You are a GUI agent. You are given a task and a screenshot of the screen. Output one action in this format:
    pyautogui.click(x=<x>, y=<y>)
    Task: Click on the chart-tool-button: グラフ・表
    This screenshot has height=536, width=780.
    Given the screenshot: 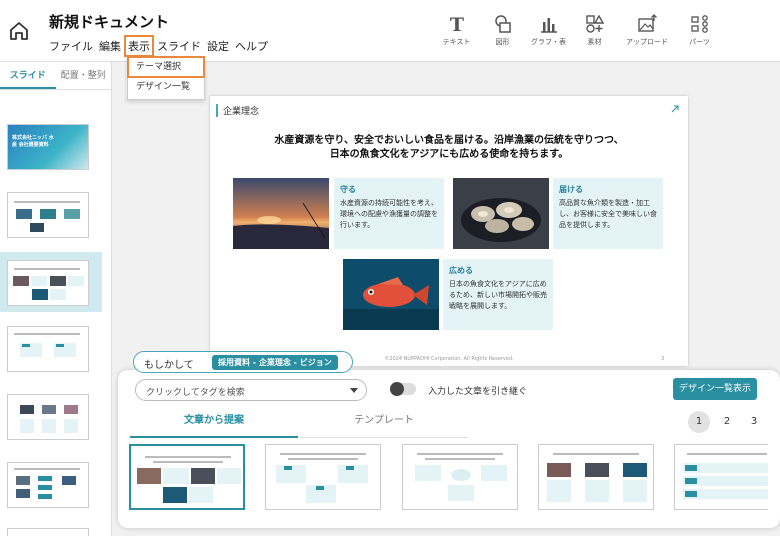 What is the action you would take?
    pyautogui.click(x=548, y=30)
    